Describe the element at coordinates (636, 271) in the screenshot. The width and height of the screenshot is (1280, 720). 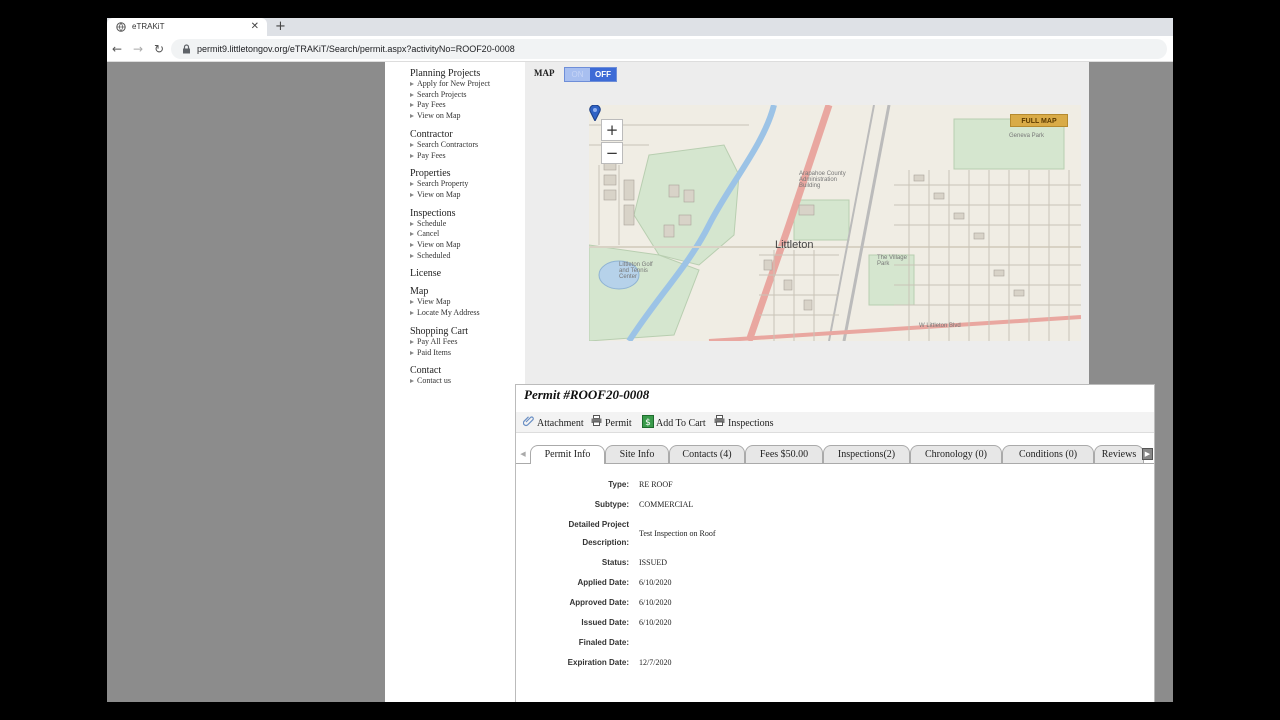
I see `map-place-label: Littleton Golf and Tennis Center` at that location.